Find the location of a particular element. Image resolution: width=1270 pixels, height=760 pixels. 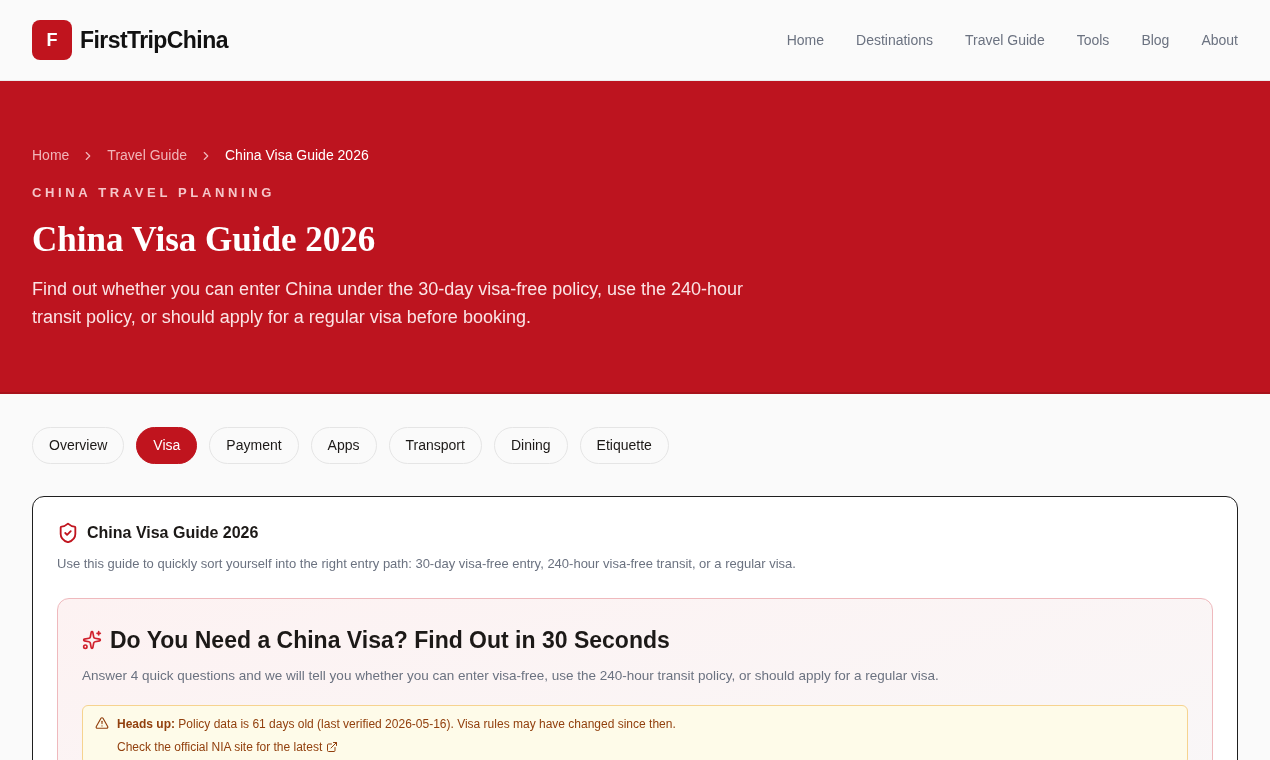

nav-link: Home is located at coordinates (805, 40).